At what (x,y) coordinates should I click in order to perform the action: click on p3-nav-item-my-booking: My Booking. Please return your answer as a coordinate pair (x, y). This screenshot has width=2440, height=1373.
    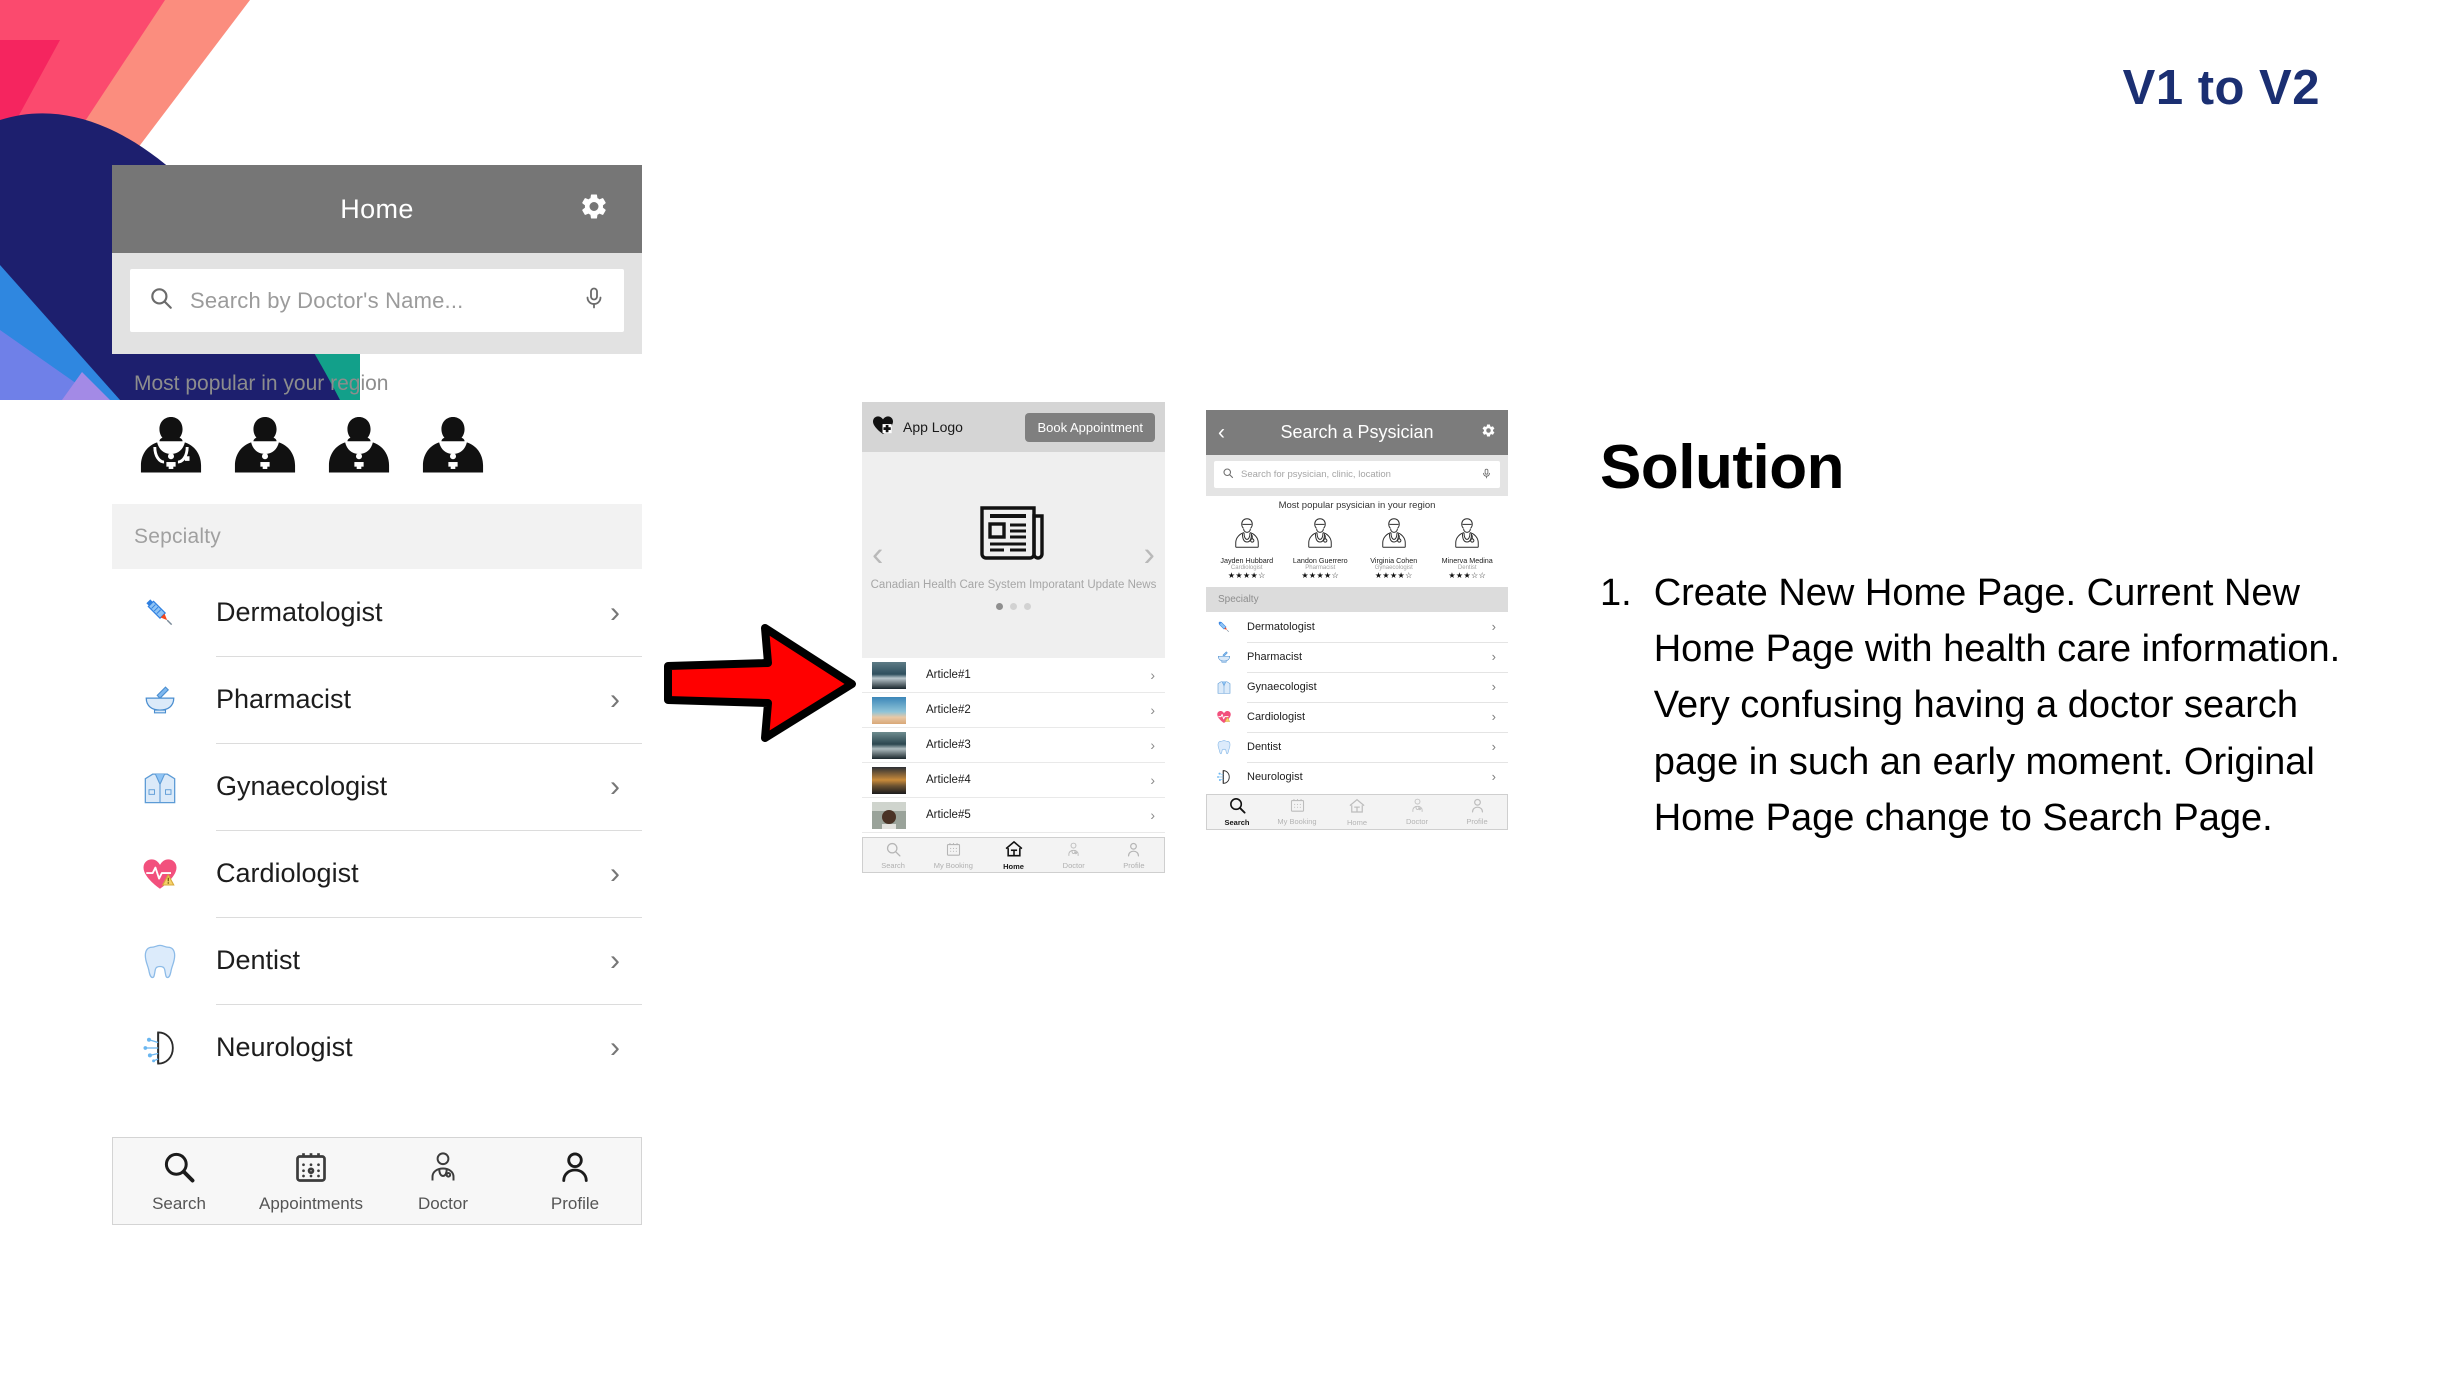
    Looking at the image, I should click on (1297, 812).